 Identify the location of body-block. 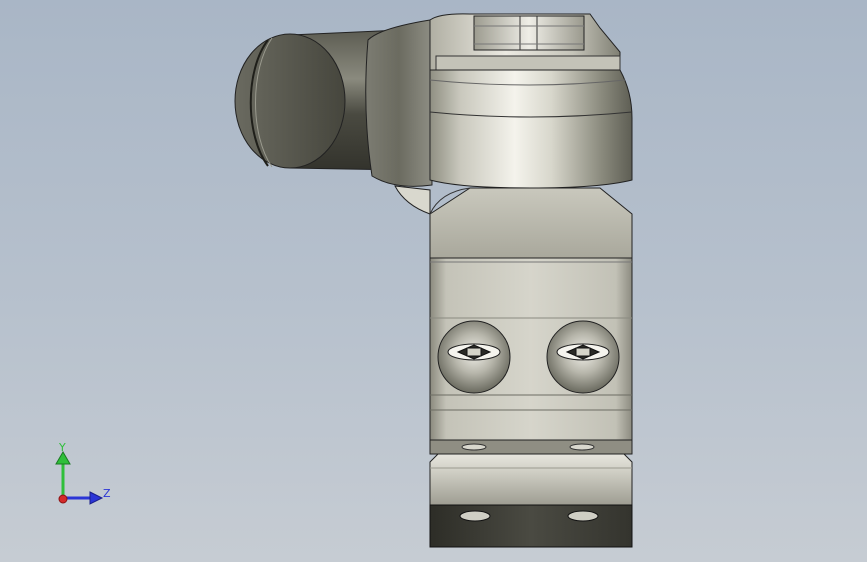
(531, 314).